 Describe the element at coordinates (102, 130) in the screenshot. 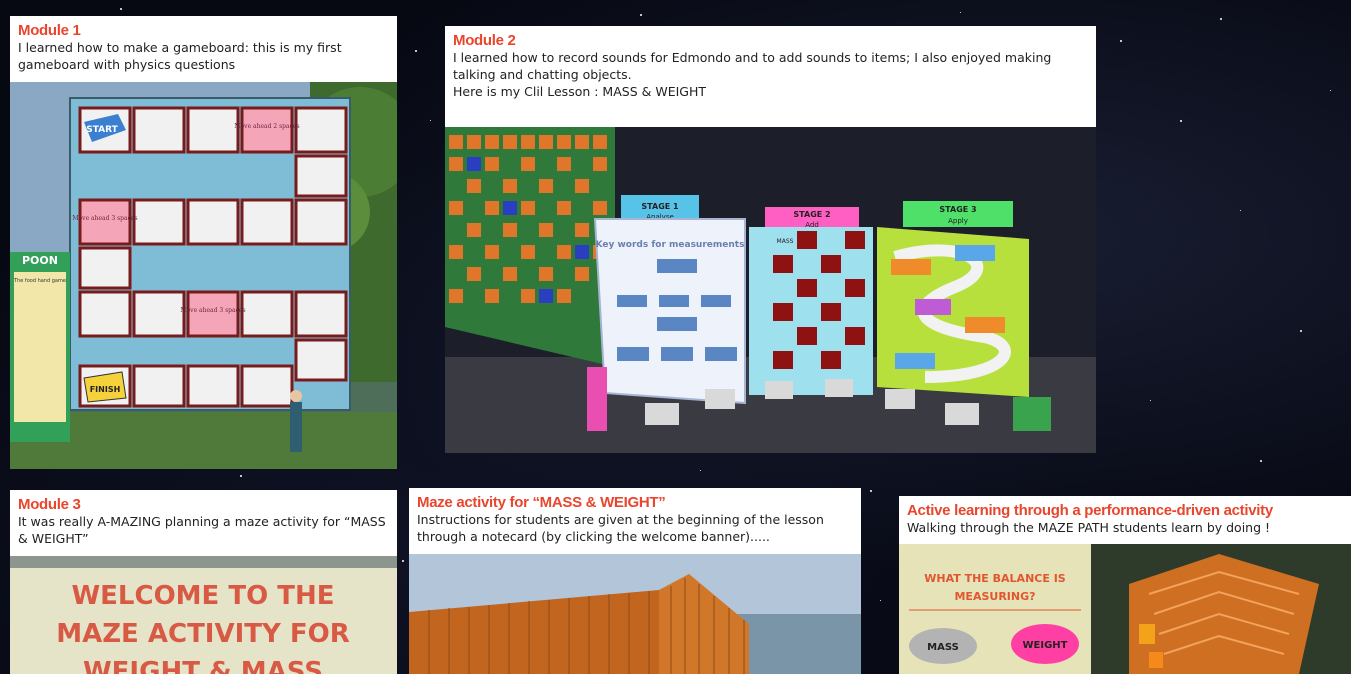

I see `start-label: START` at that location.